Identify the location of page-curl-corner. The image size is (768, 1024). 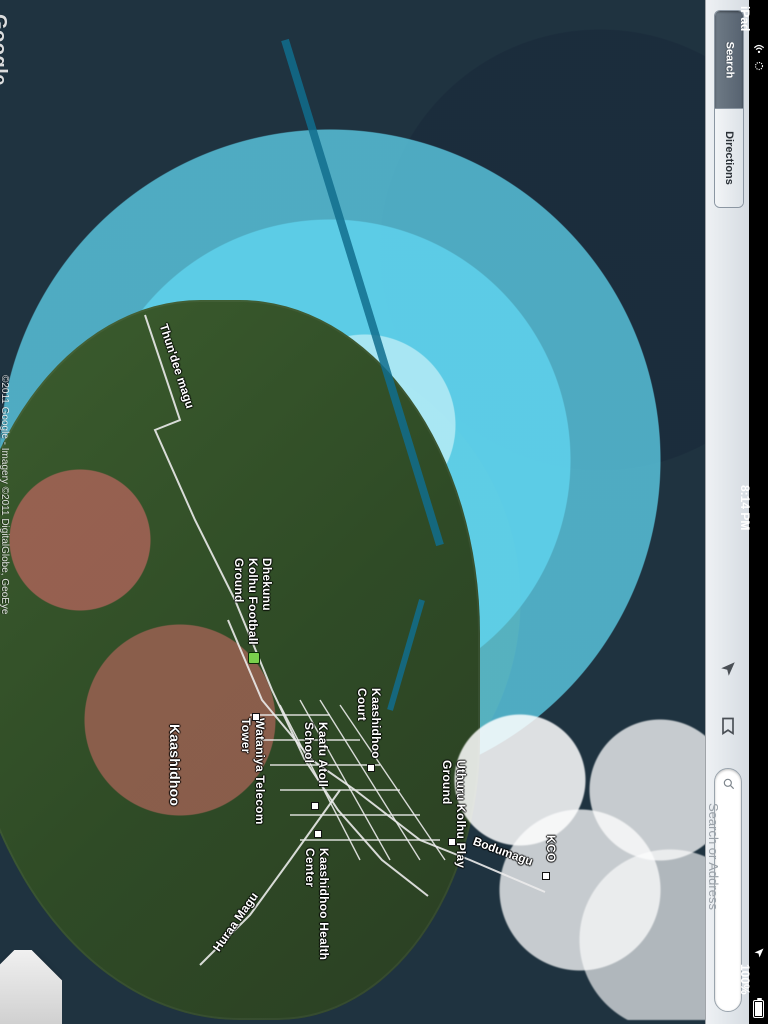
(31, 987).